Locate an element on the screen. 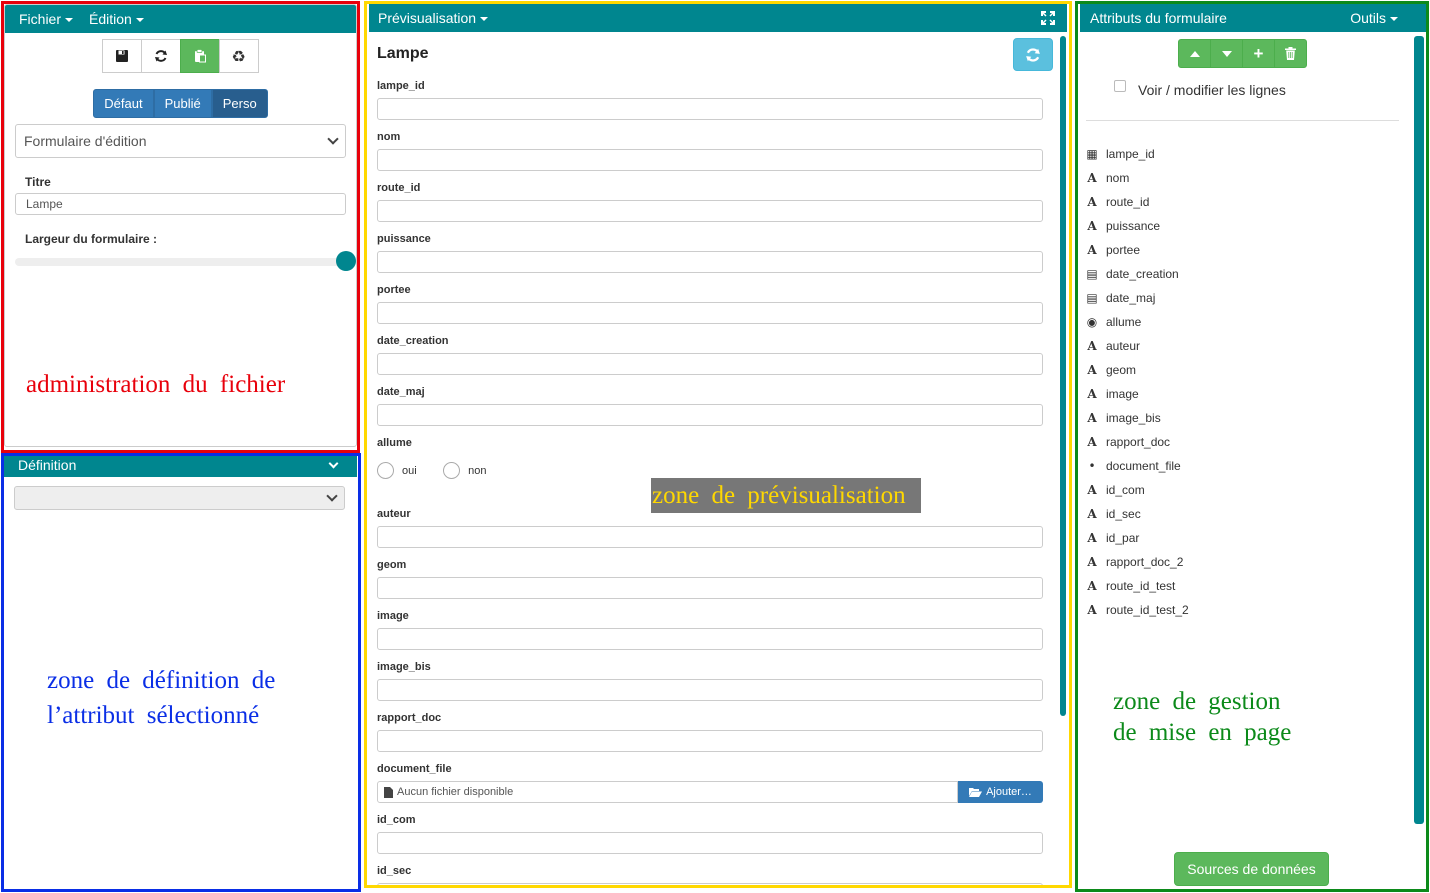 This screenshot has width=1430, height=893. delete-attribute-button is located at coordinates (1290, 53).